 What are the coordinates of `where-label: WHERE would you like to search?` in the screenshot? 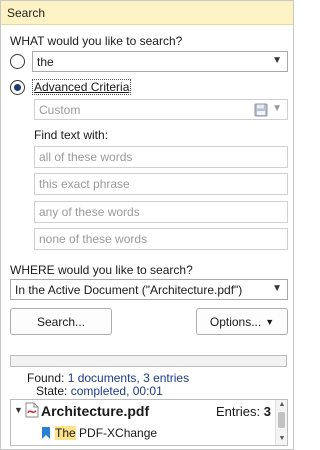 It's located at (101, 270).